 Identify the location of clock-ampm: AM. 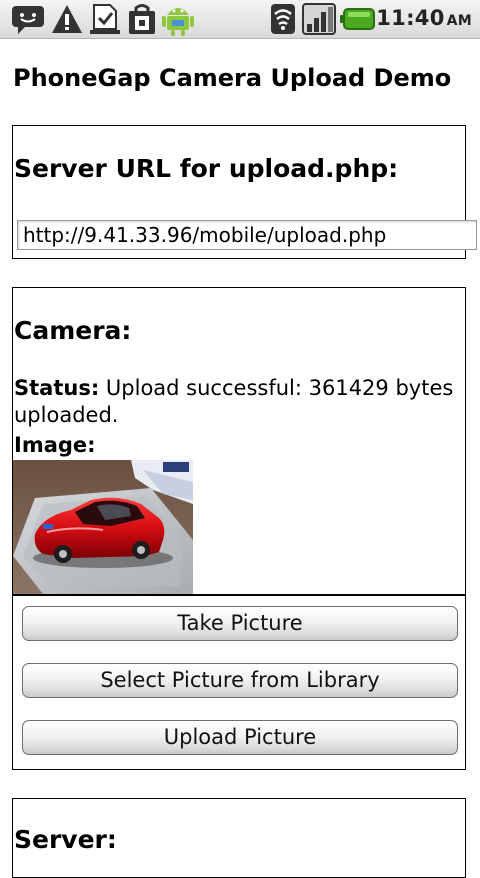
(459, 21).